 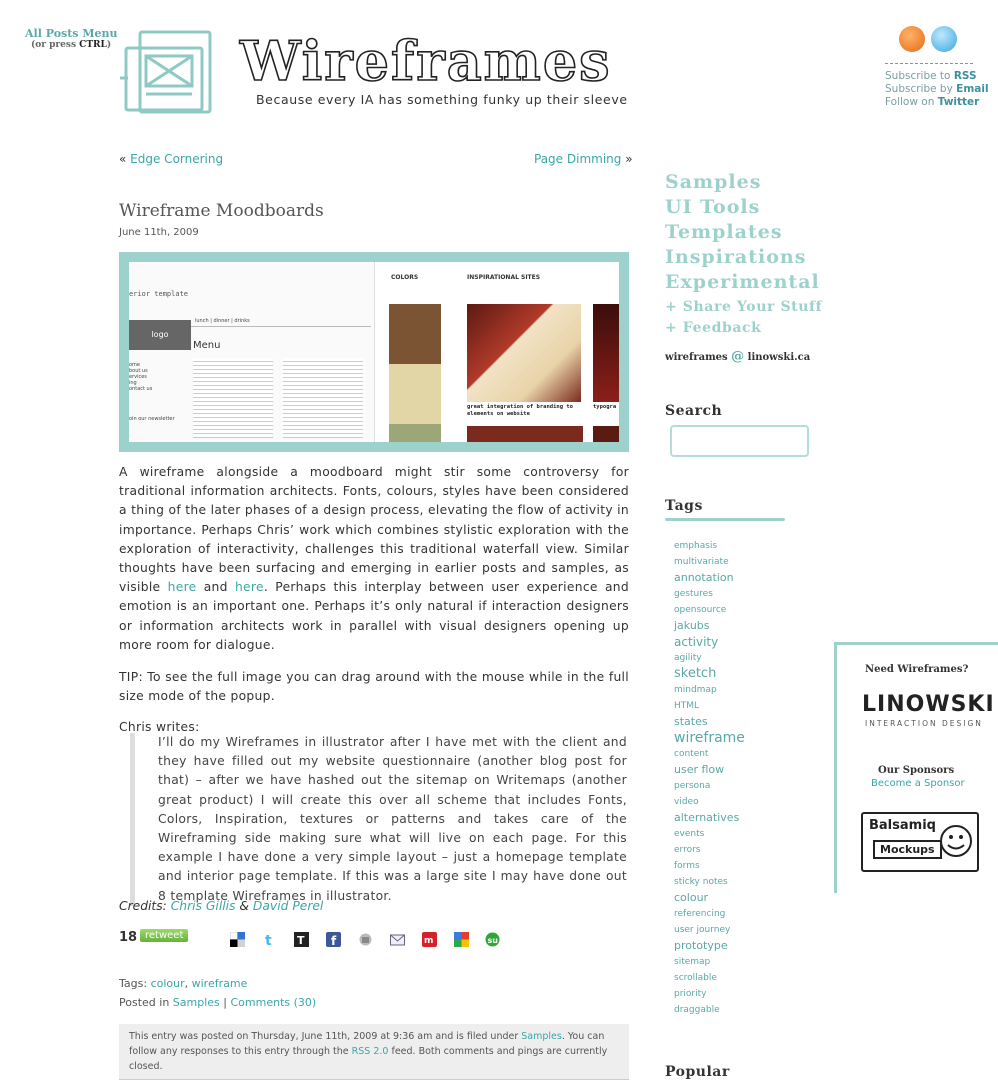 What do you see at coordinates (743, 307) in the screenshot?
I see `nav-share-your-stuff: + Share Your Stuff` at bounding box center [743, 307].